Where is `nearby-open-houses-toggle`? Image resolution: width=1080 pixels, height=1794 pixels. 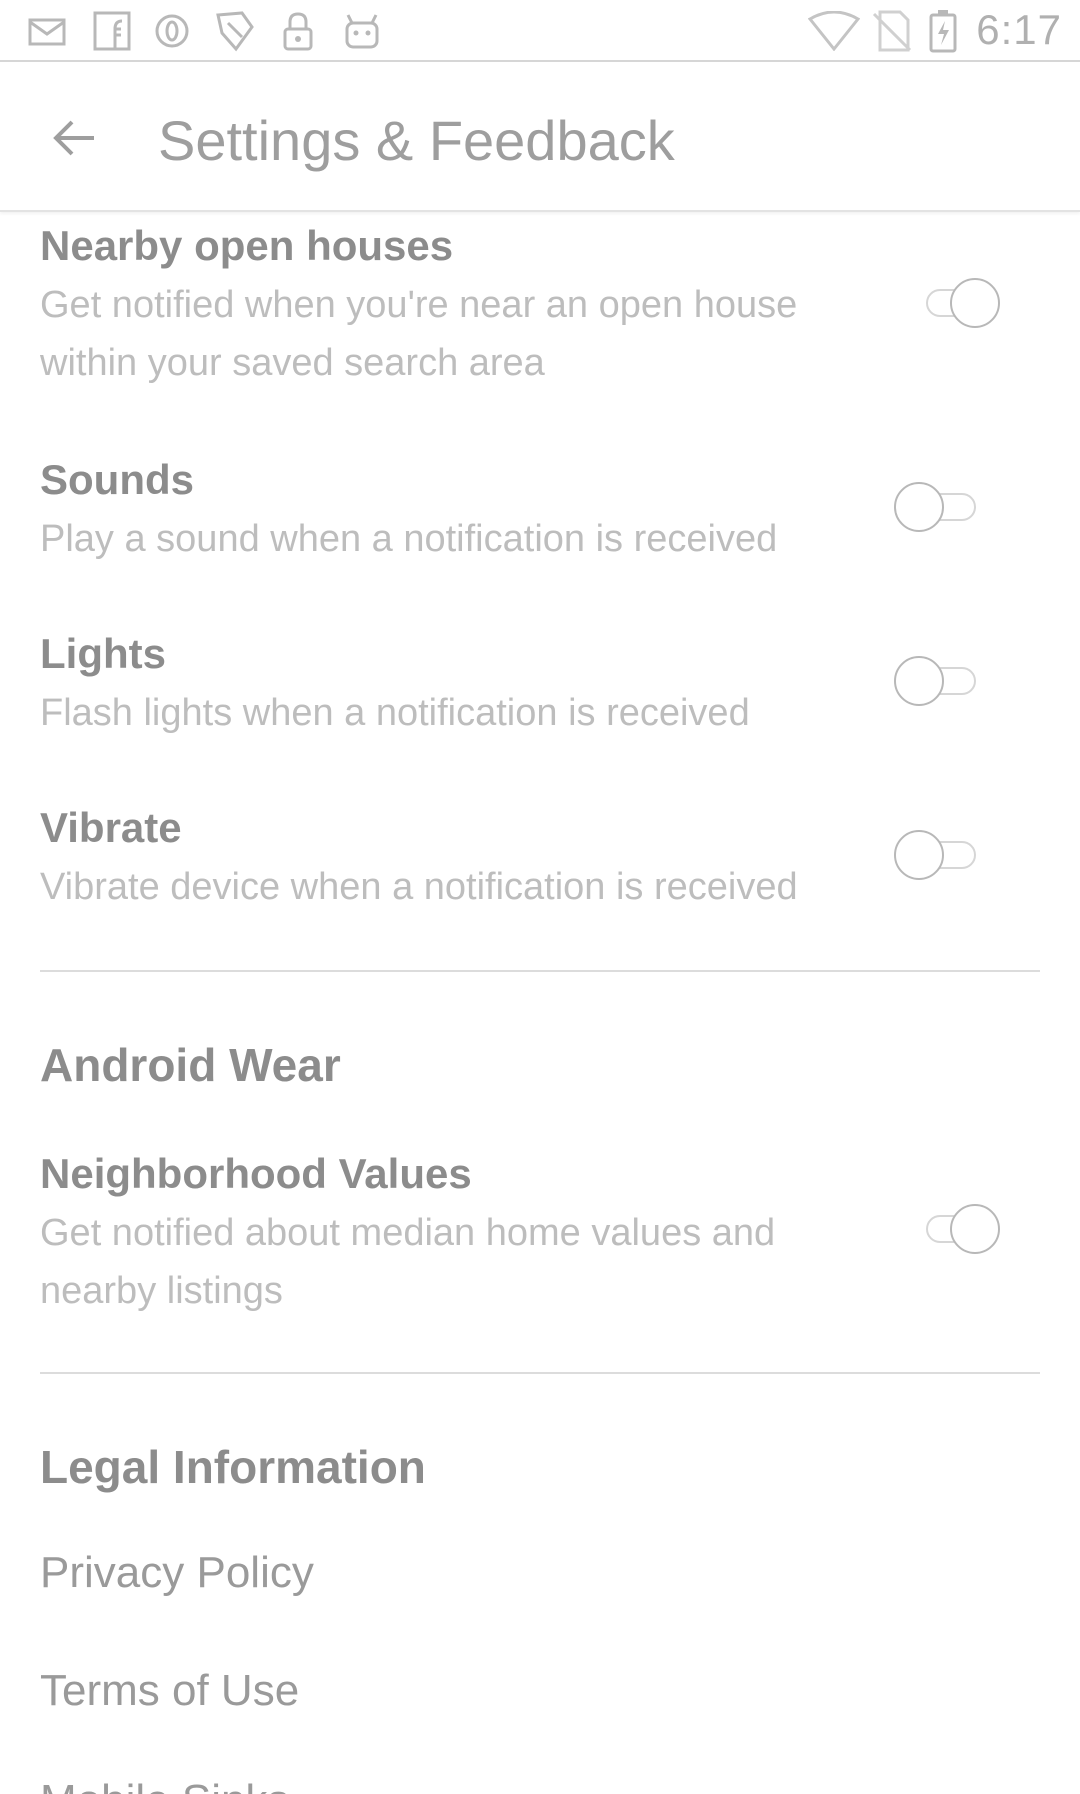 nearby-open-houses-toggle is located at coordinates (958, 303).